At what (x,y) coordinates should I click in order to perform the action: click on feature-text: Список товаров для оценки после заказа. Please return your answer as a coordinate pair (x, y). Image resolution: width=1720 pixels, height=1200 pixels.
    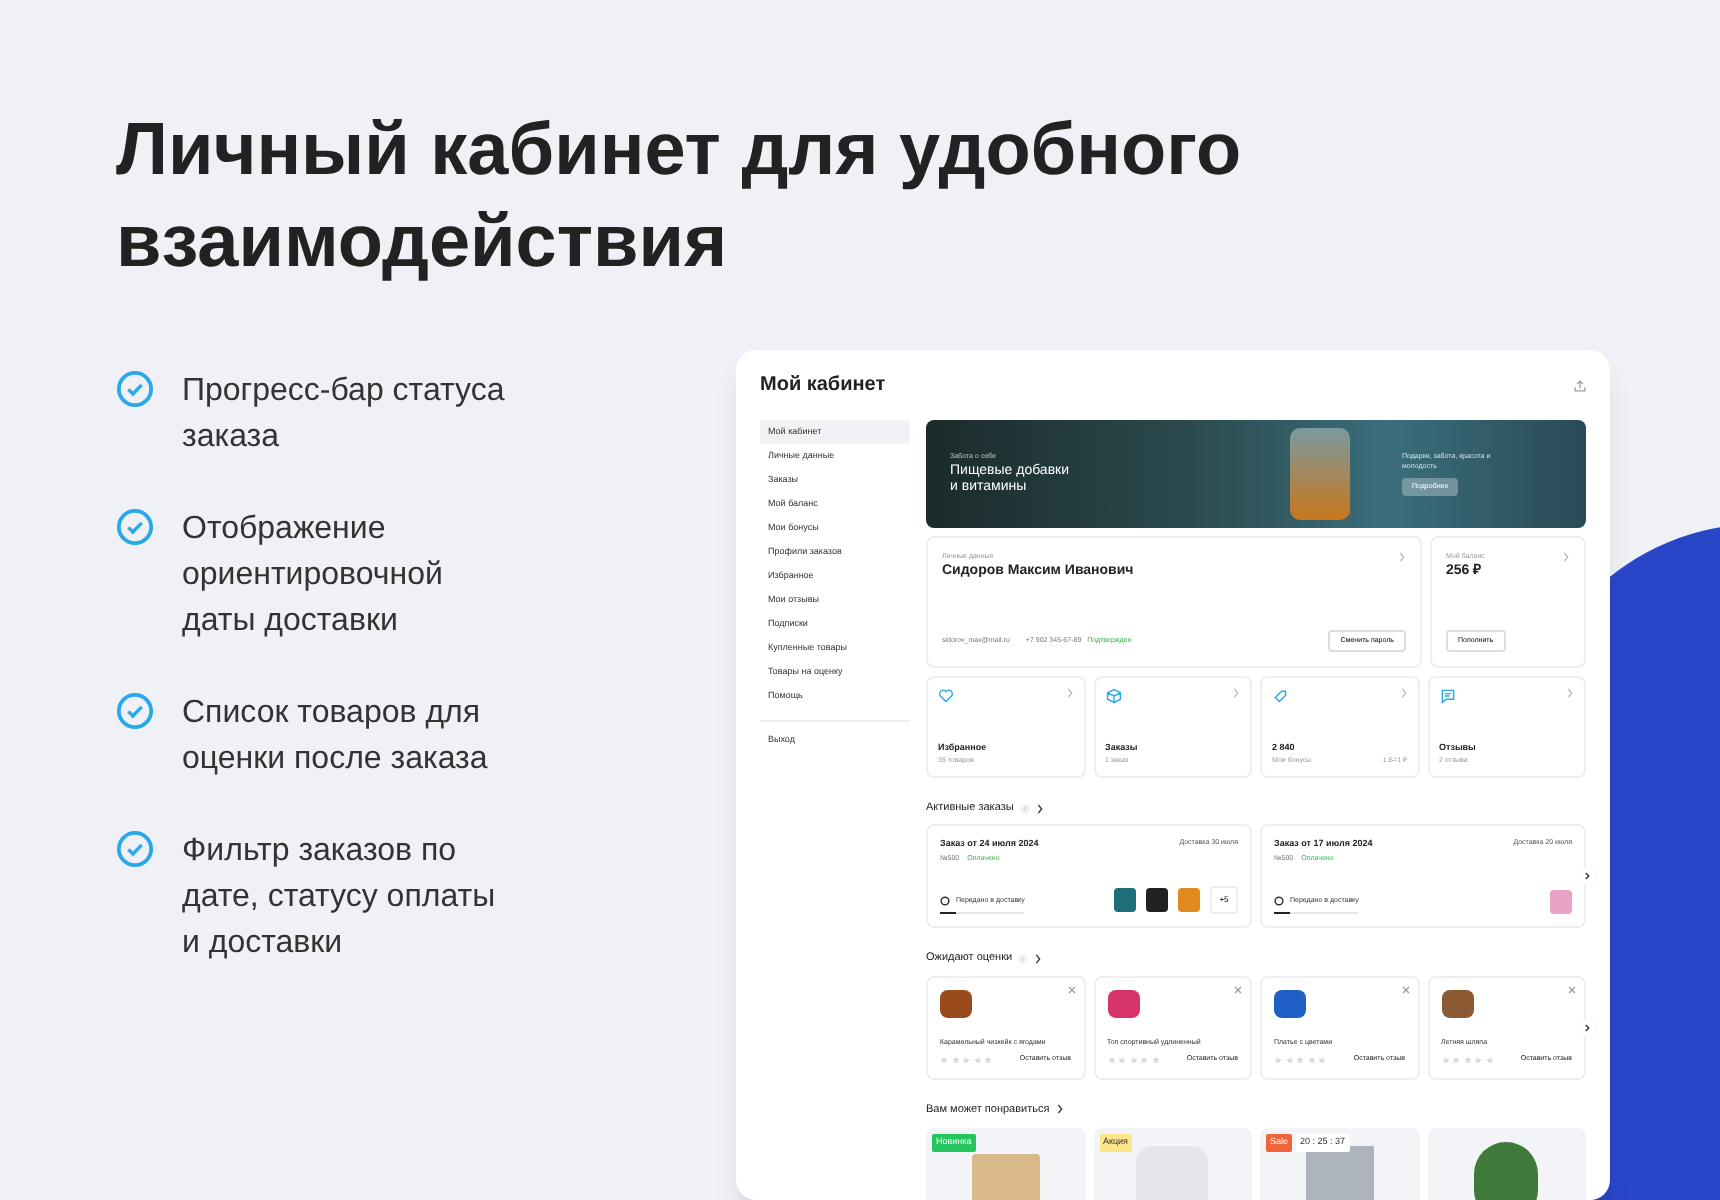
    Looking at the image, I should click on (336, 737).